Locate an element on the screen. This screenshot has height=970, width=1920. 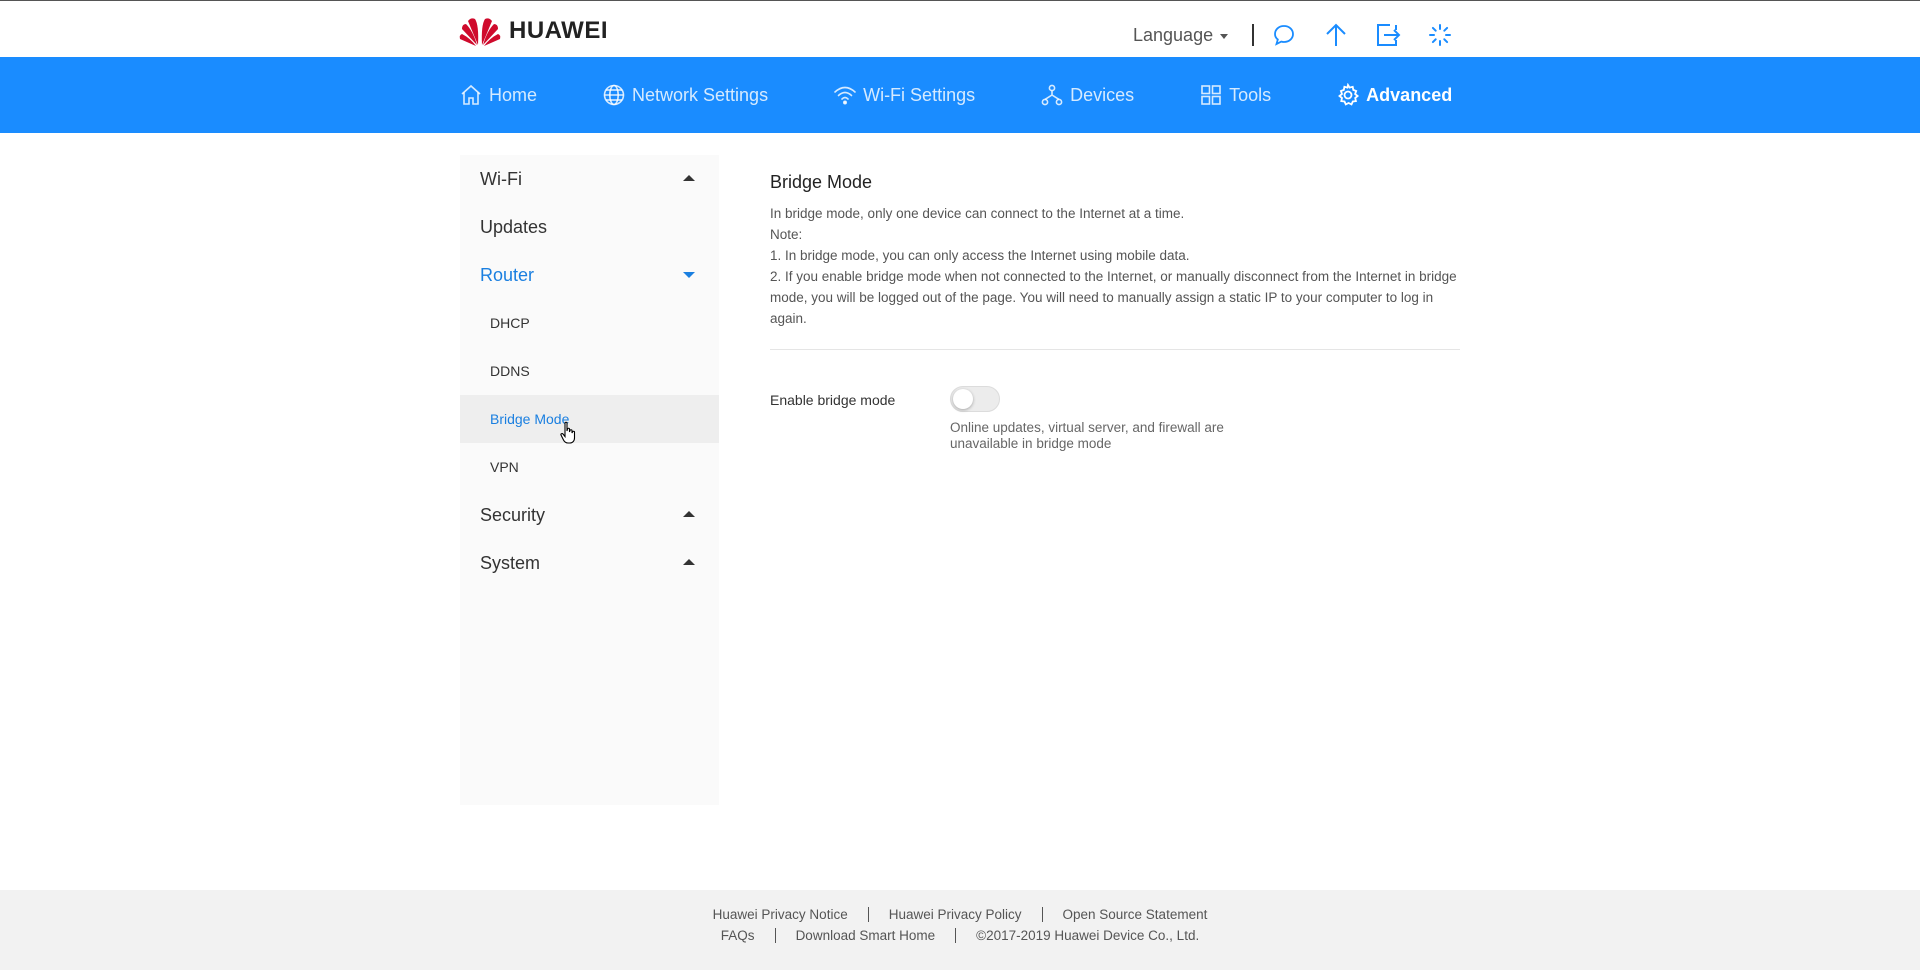
open-source-statement-link: Open Source Statement is located at coordinates (1135, 914).